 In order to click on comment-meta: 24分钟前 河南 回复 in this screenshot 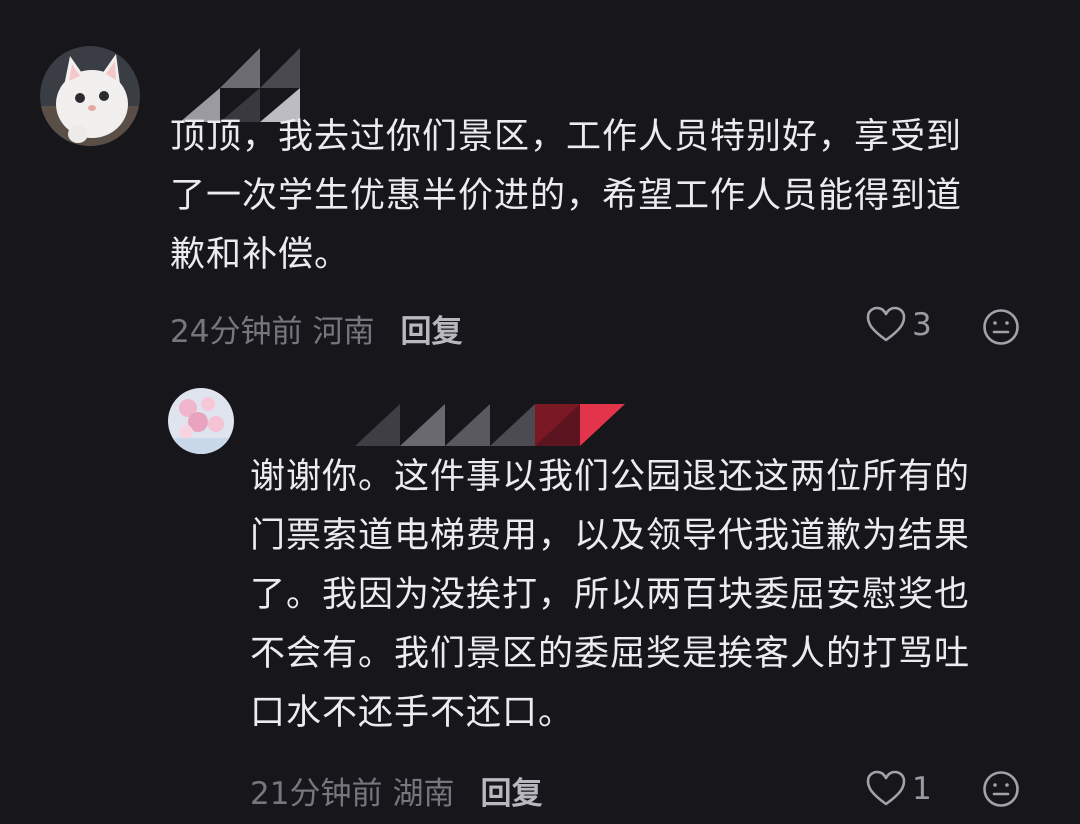, I will do `click(316, 328)`.